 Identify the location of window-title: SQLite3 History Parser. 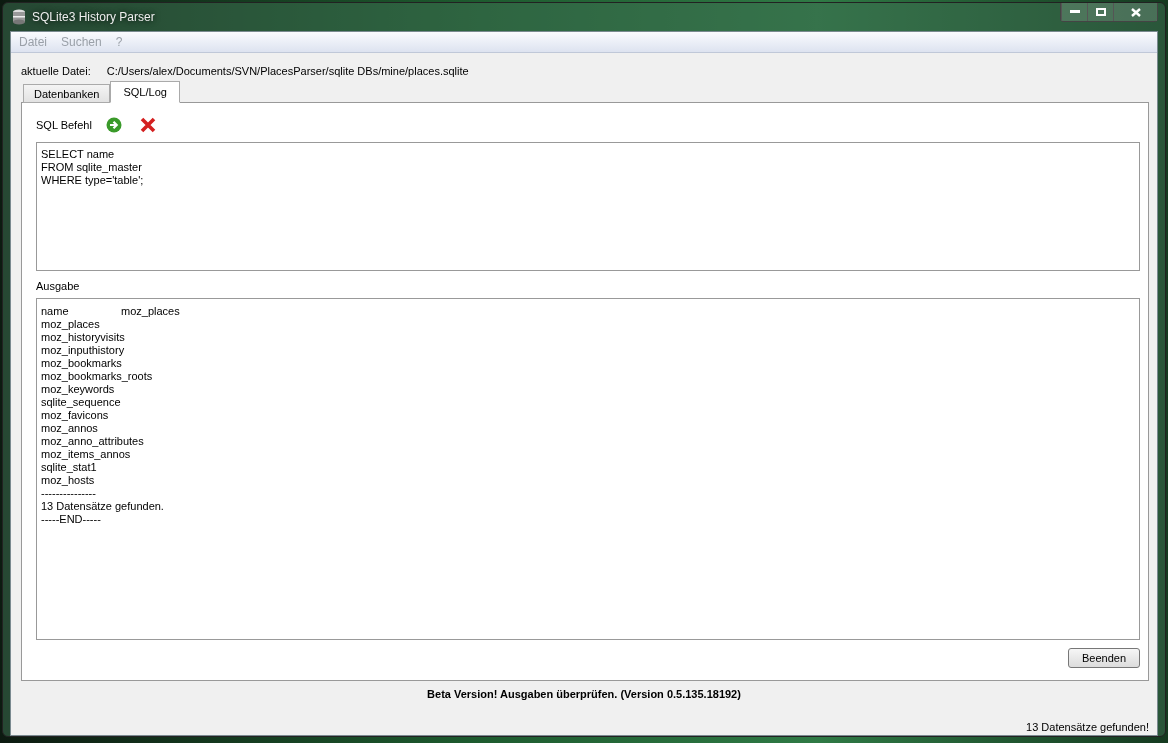
(93, 17).